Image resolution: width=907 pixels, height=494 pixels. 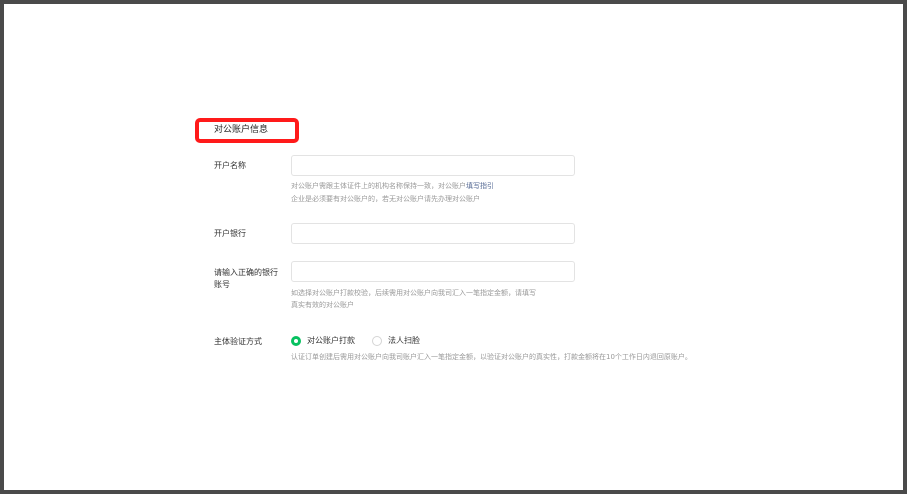 What do you see at coordinates (378, 186) in the screenshot?
I see `account-name-hint-text: 对公账户需跟主体证件上的机构名称保持一致，对公账户` at bounding box center [378, 186].